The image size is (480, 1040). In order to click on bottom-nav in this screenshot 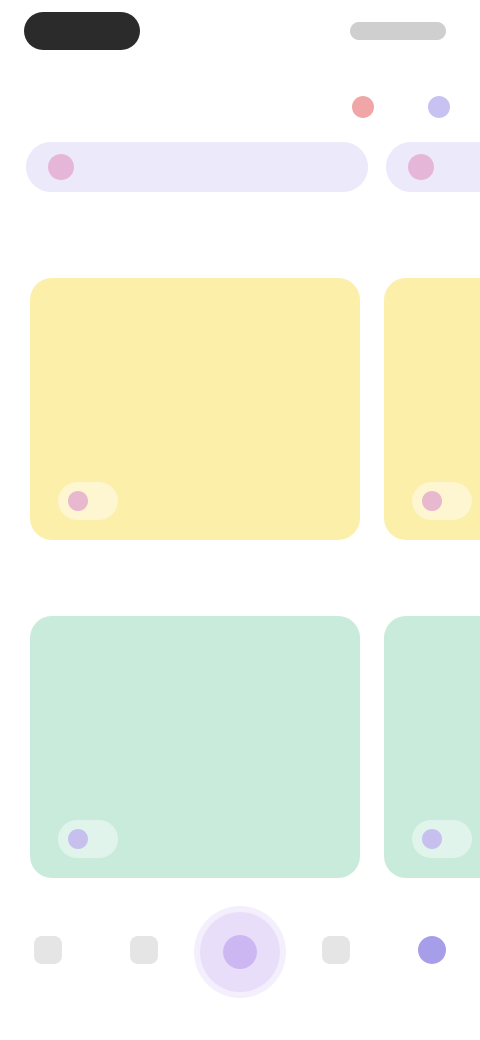, I will do `click(240, 970)`.